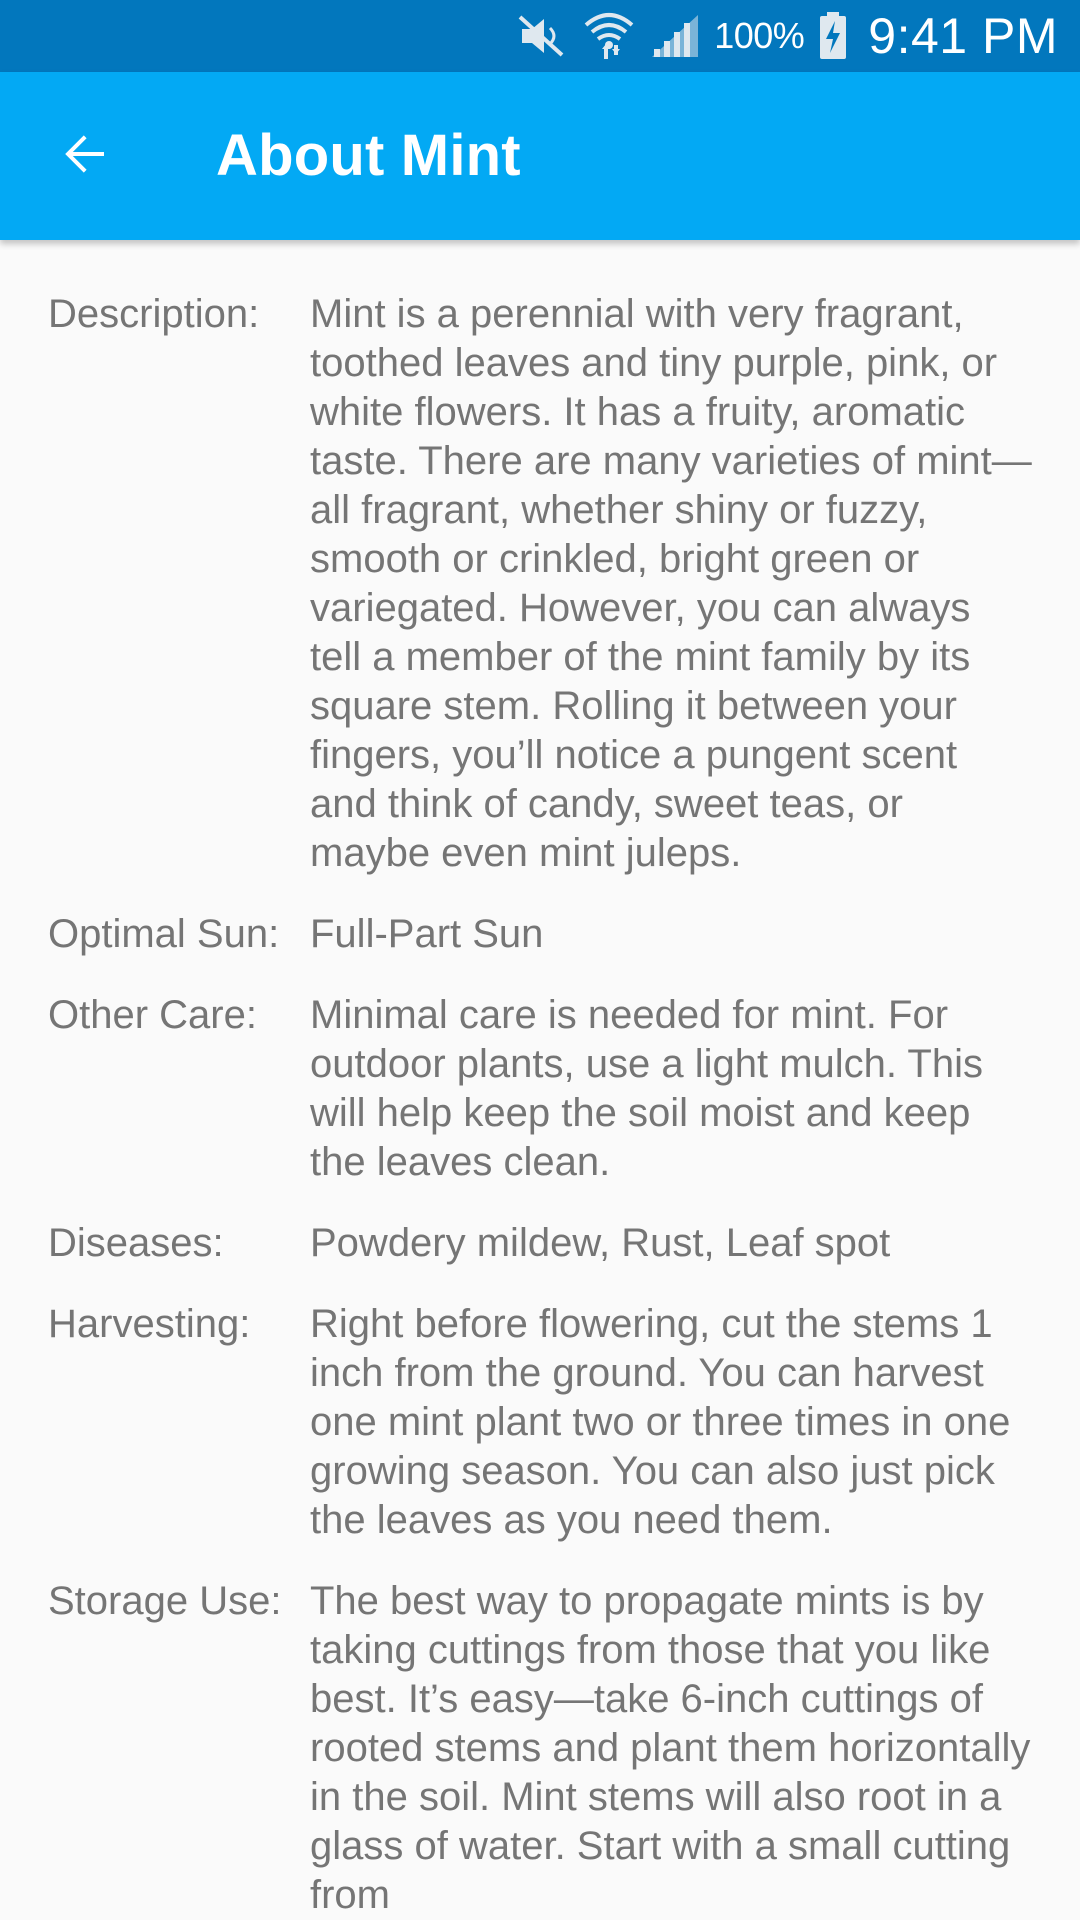 The width and height of the screenshot is (1080, 1920). I want to click on detail-value: Full-Part Sun, so click(427, 934).